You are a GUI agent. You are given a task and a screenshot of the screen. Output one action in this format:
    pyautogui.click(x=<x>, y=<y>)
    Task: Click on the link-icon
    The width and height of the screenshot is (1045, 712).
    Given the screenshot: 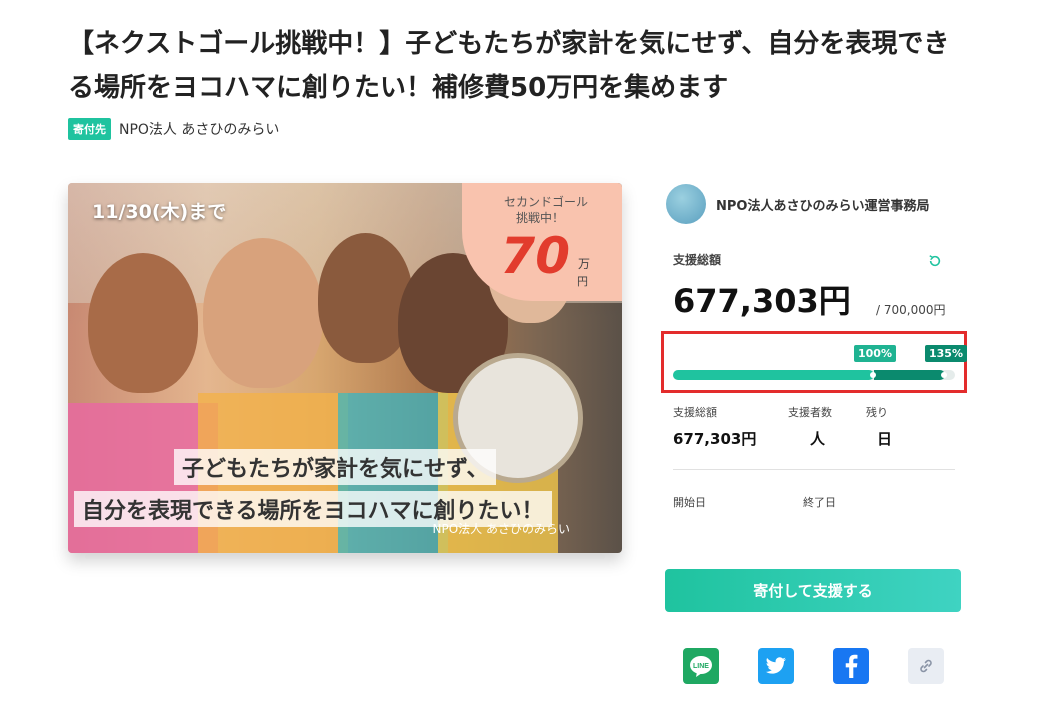 What is the action you would take?
    pyautogui.click(x=926, y=666)
    